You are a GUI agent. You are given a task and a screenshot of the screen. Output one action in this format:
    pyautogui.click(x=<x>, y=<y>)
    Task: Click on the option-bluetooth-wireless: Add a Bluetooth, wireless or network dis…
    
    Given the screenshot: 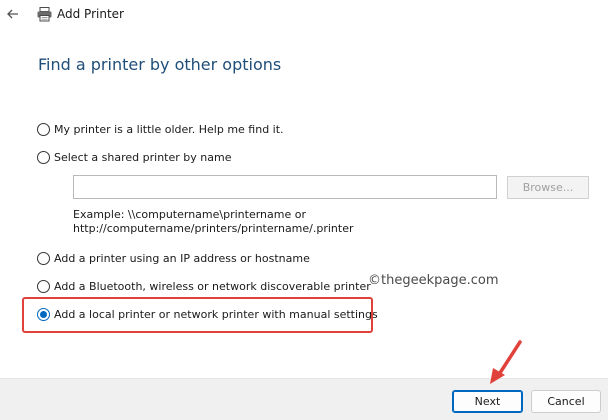 What is the action you would take?
    pyautogui.click(x=204, y=286)
    